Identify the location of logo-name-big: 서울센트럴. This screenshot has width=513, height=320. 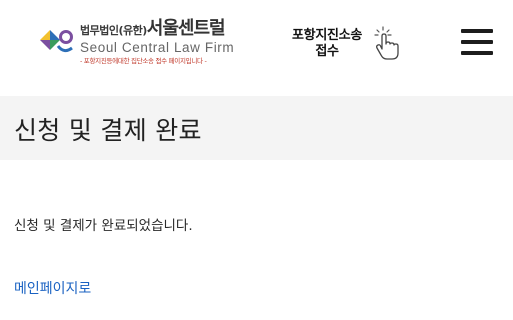
(186, 28).